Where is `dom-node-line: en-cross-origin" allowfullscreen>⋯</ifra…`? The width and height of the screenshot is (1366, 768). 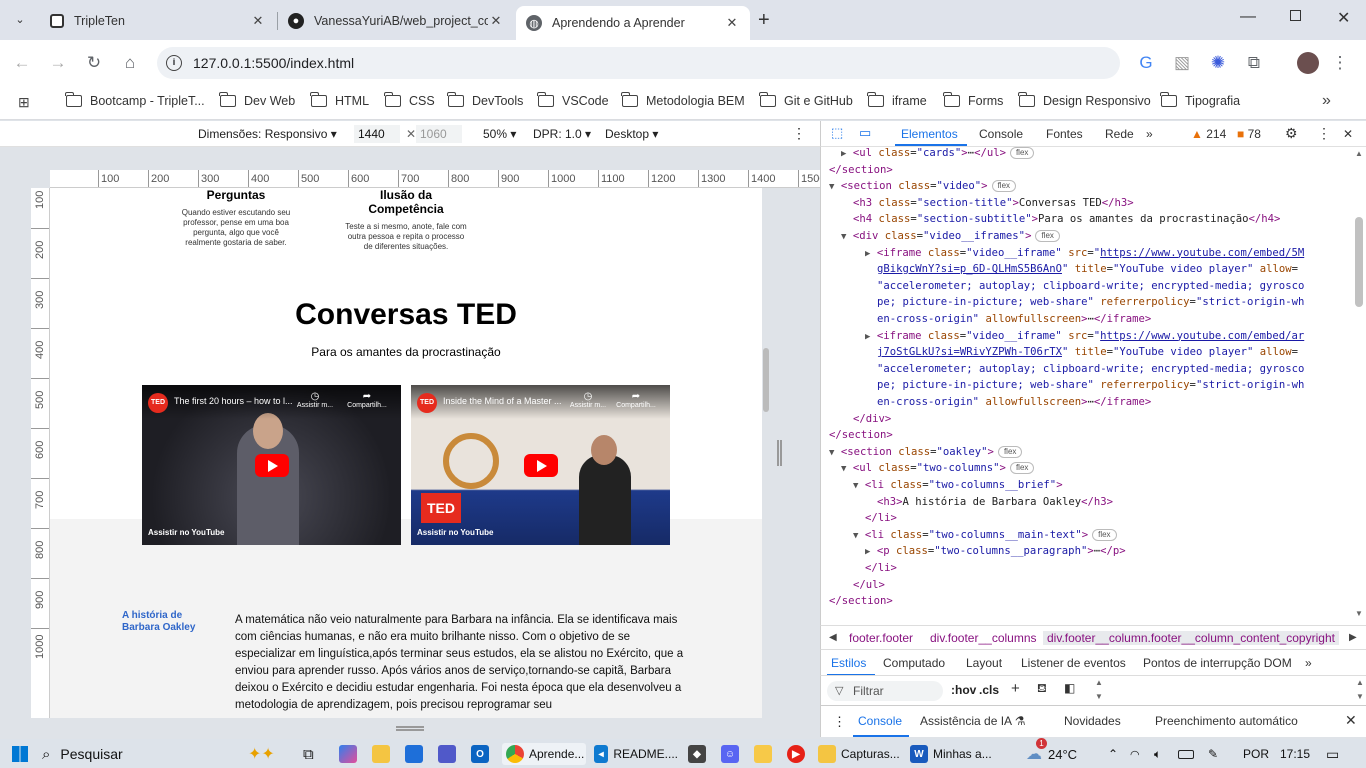 dom-node-line: en-cross-origin" allowfullscreen>⋯</ifra… is located at coordinates (1014, 319).